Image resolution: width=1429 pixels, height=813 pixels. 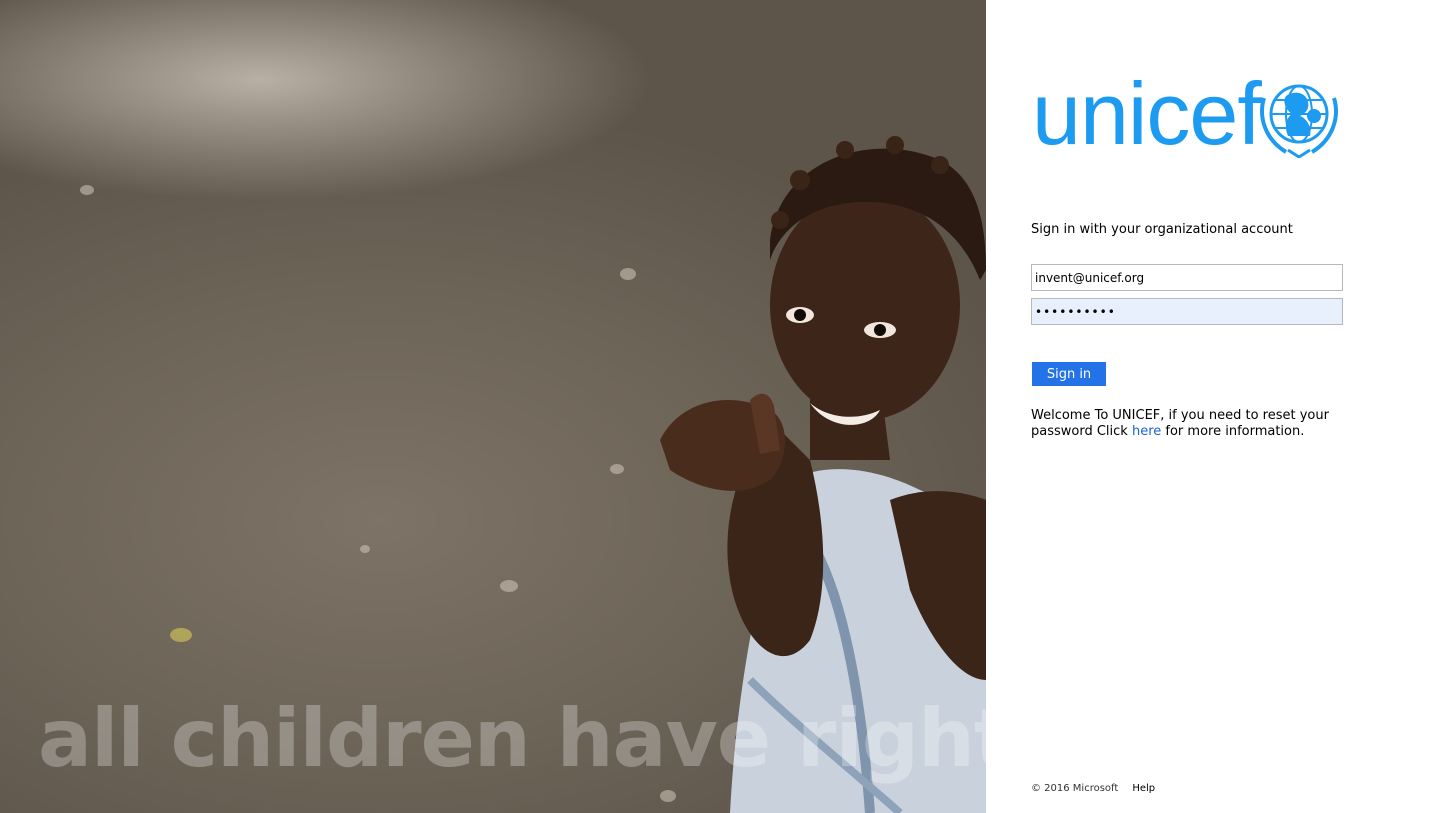 I want to click on help-link: Help, so click(x=1143, y=788).